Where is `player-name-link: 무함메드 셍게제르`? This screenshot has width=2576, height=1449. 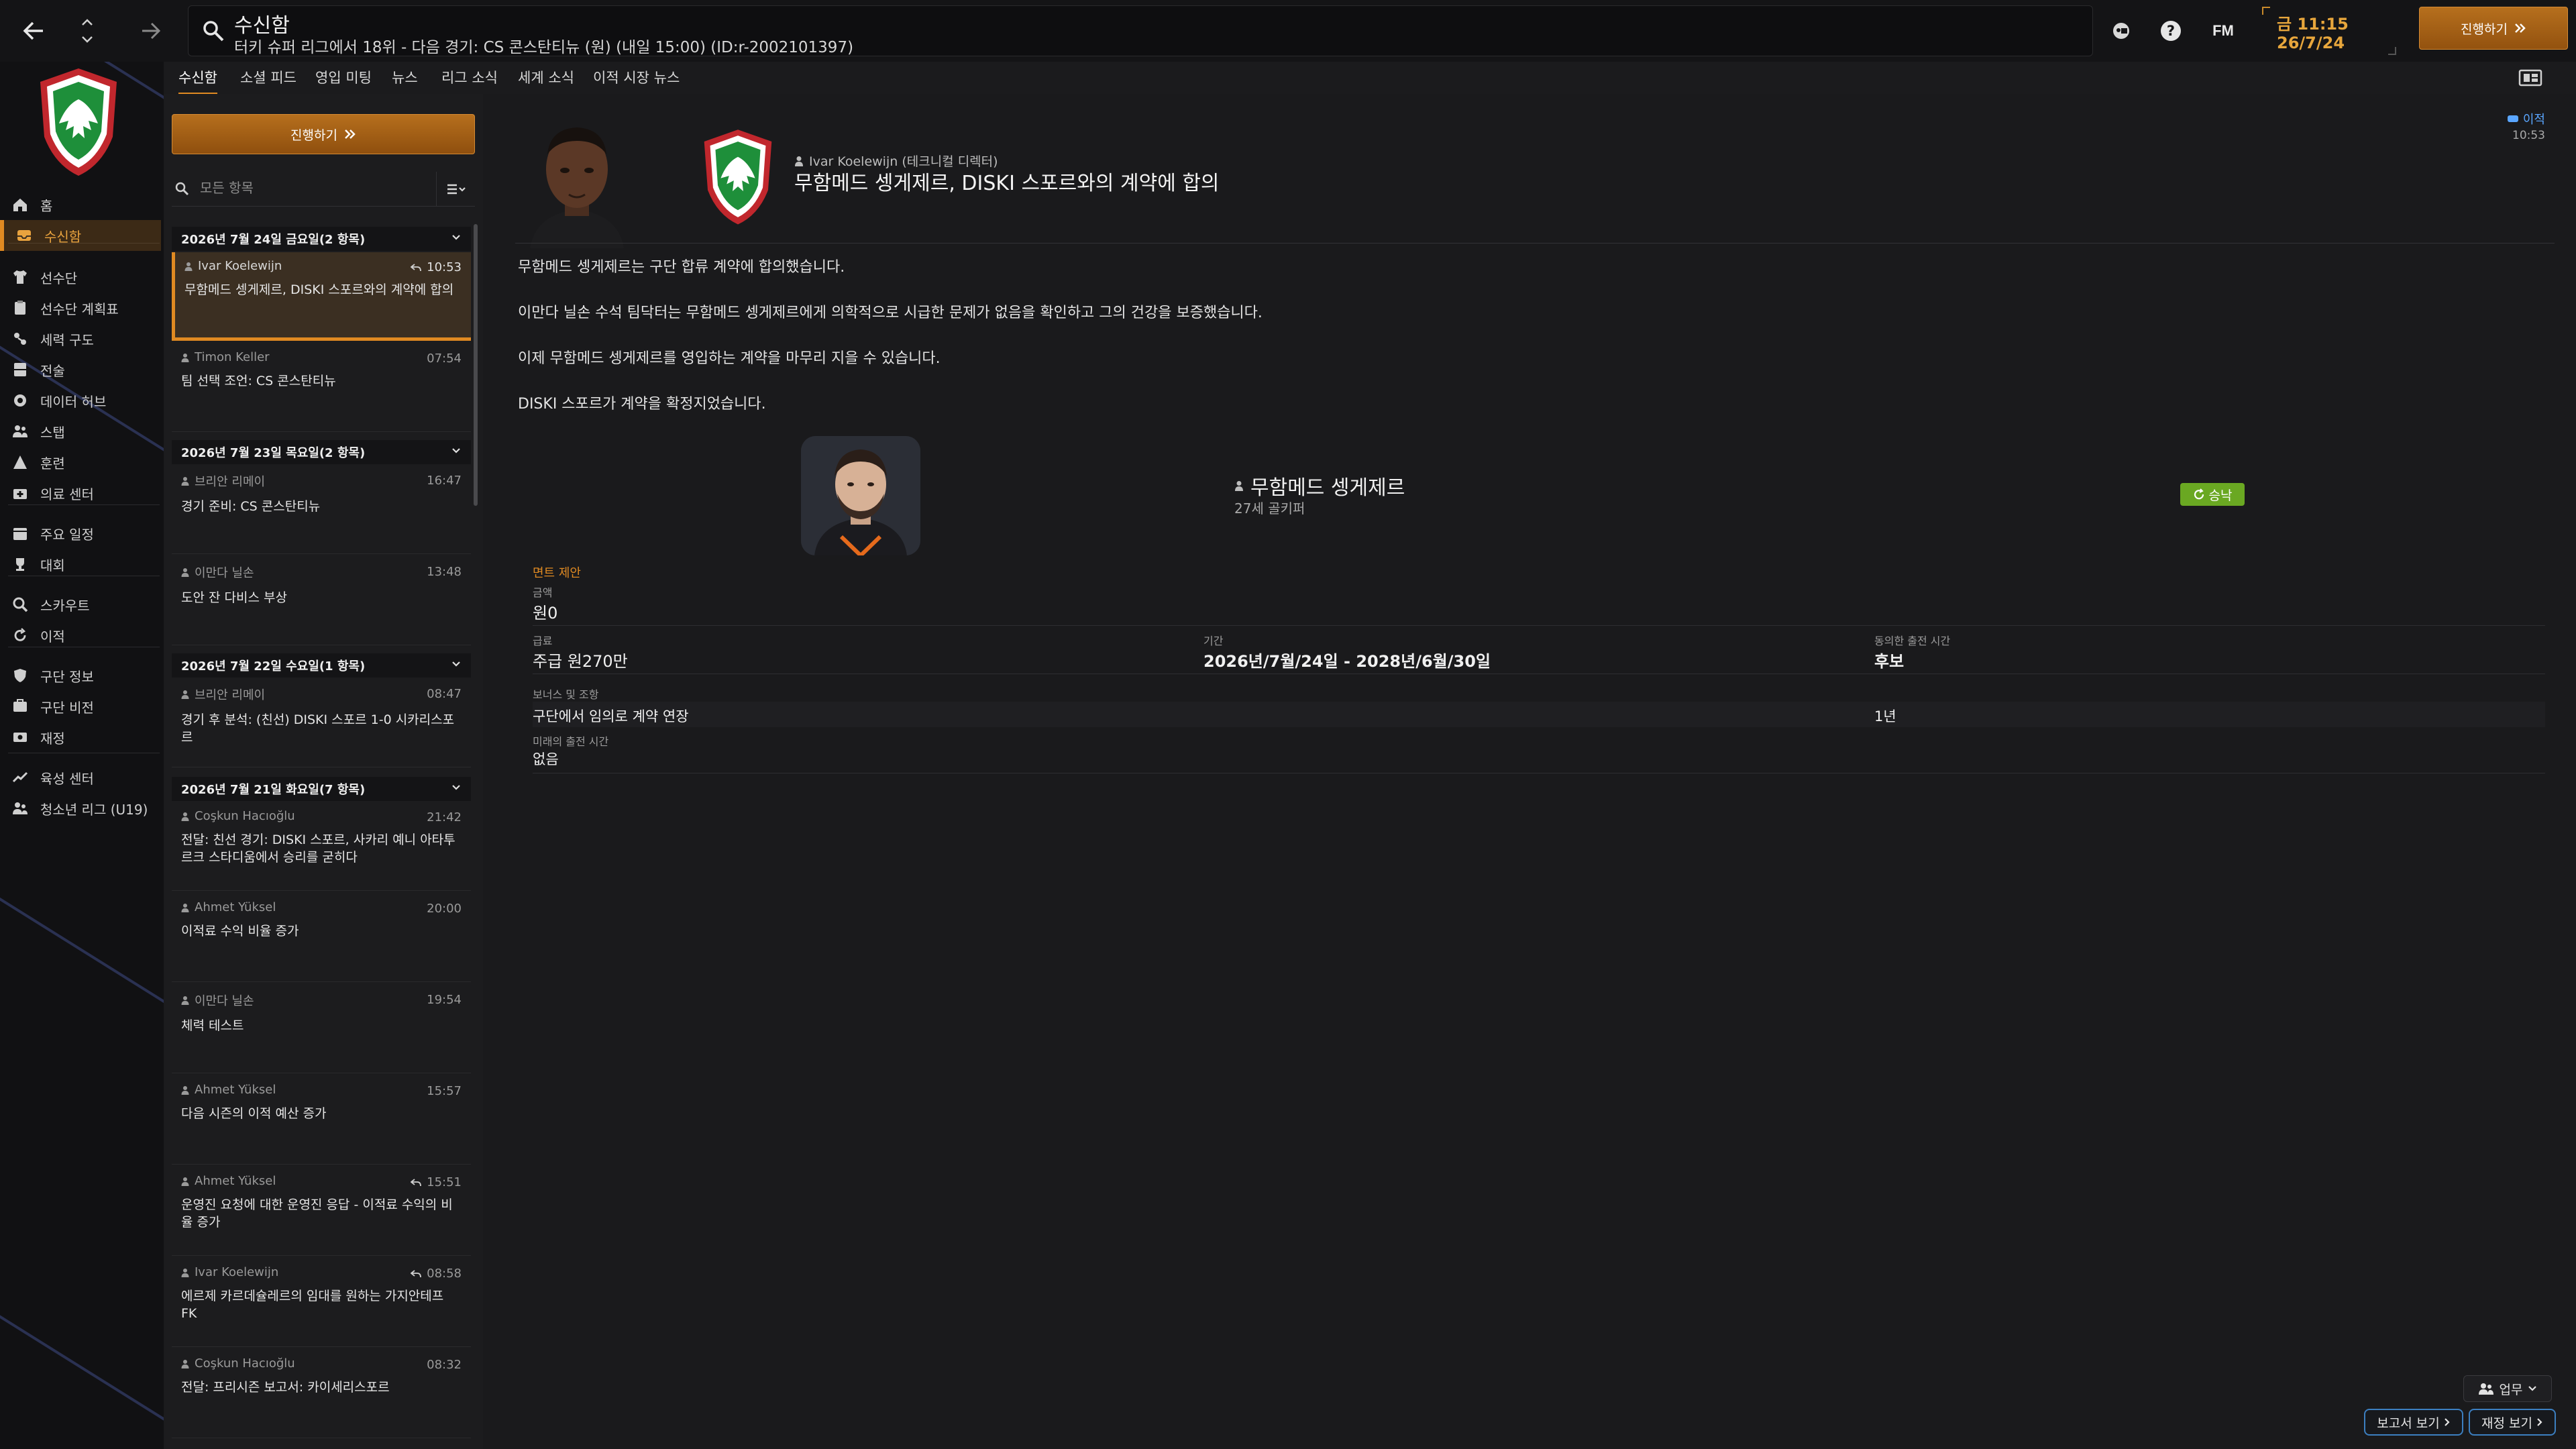 player-name-link: 무함메드 셍게제르 is located at coordinates (1319, 485).